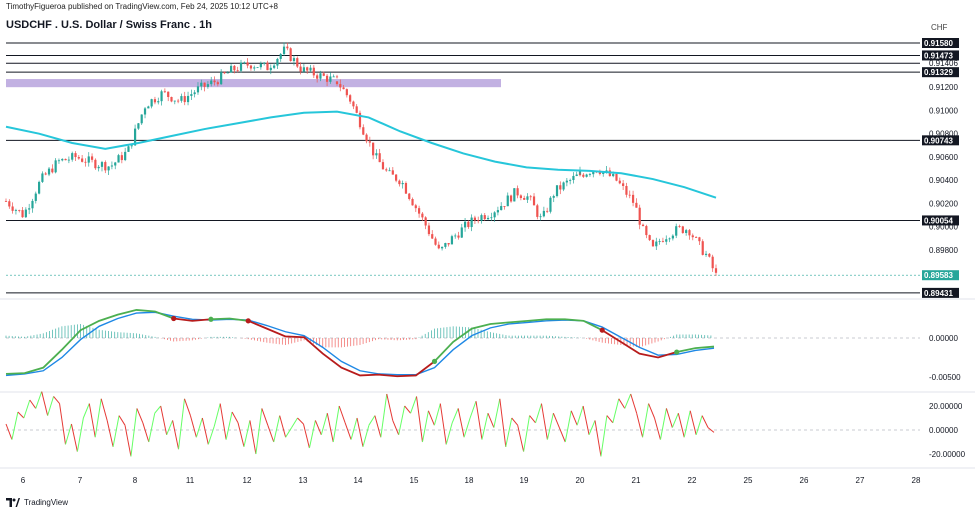 This screenshot has height=511, width=975. I want to click on macd-line, so click(90, 342).